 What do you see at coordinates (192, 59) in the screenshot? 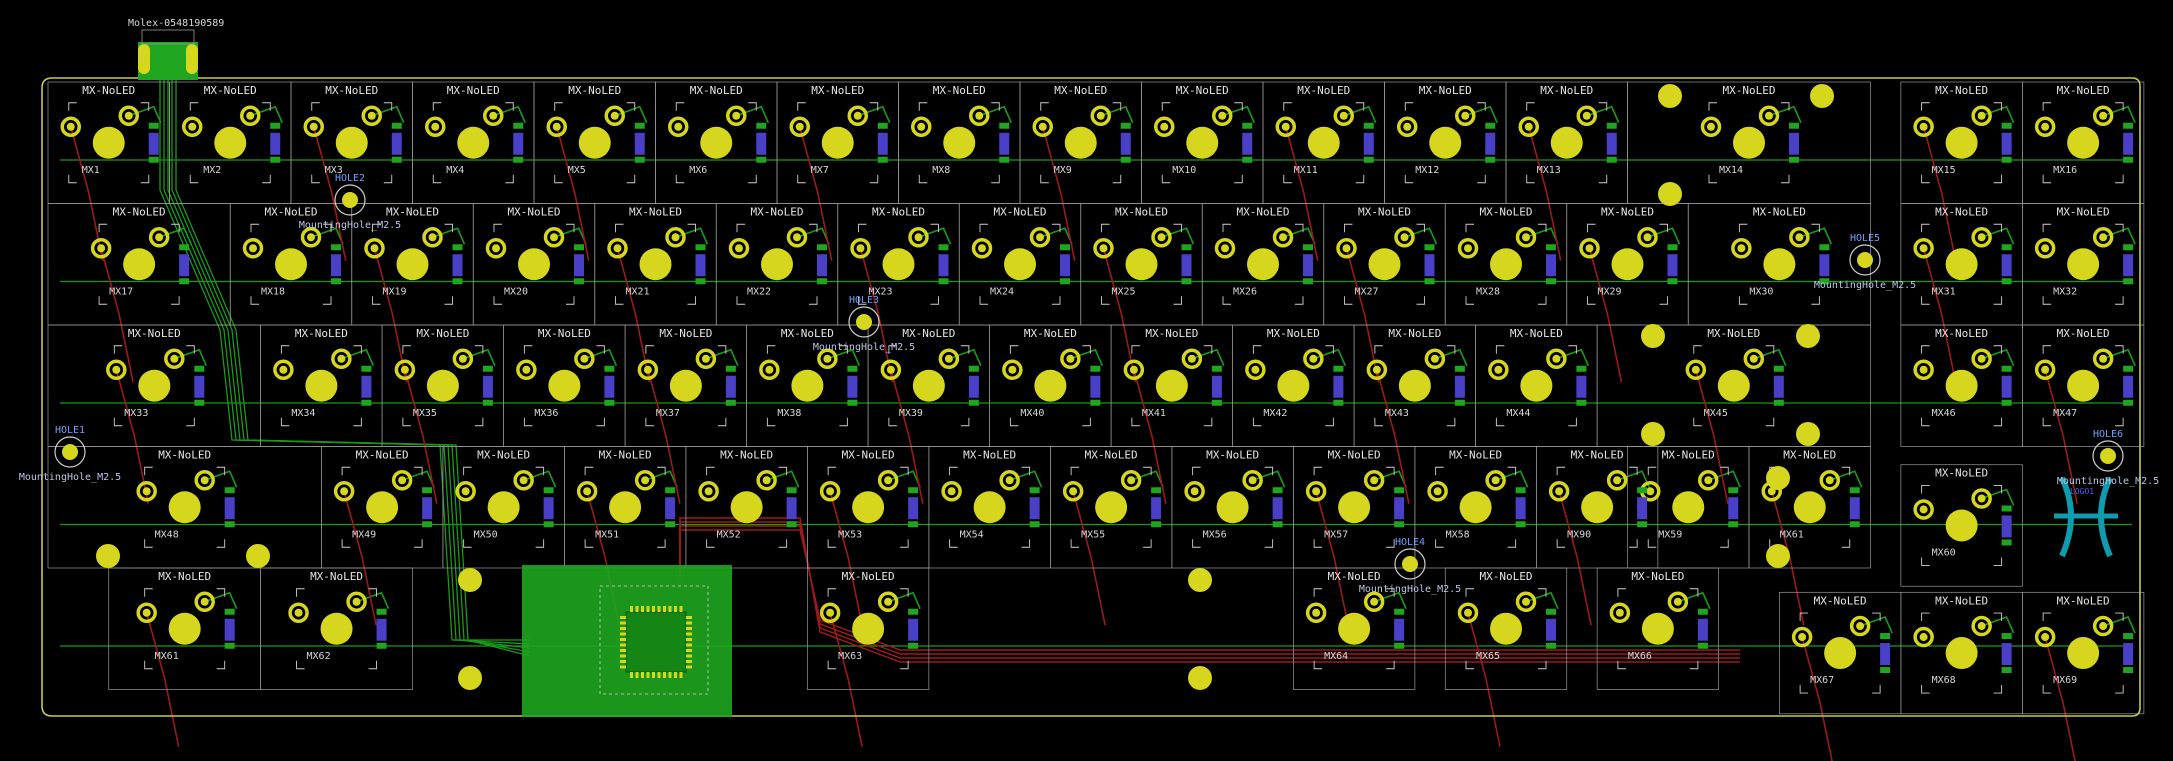
I see `usb-connector-pad-right` at bounding box center [192, 59].